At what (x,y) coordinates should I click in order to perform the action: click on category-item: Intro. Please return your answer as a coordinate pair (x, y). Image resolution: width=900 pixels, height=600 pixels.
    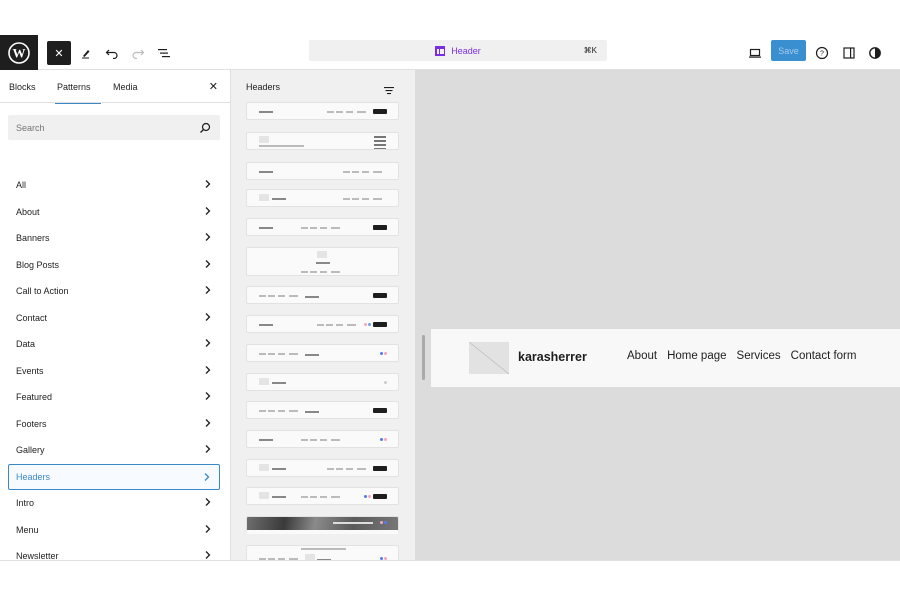
    Looking at the image, I should click on (114, 503).